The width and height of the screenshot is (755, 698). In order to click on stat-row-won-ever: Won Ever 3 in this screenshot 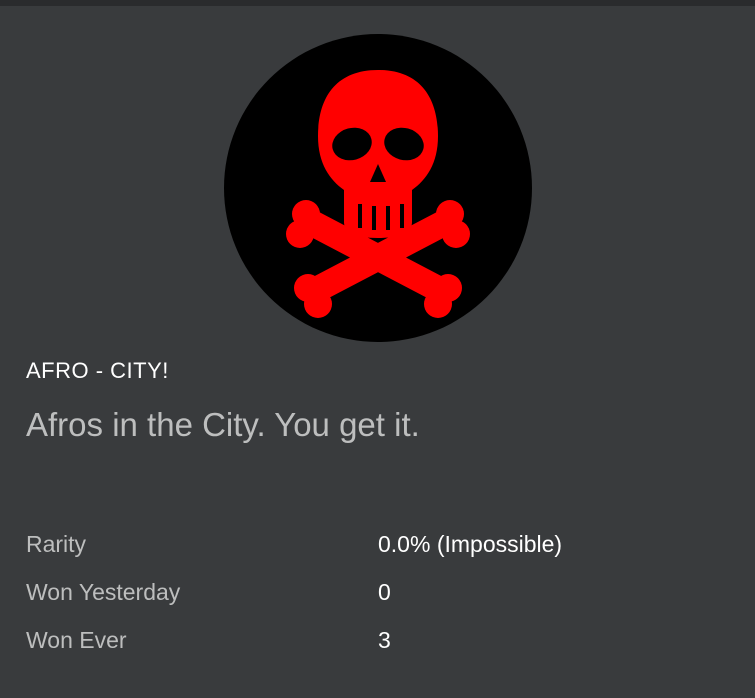, I will do `click(376, 651)`.